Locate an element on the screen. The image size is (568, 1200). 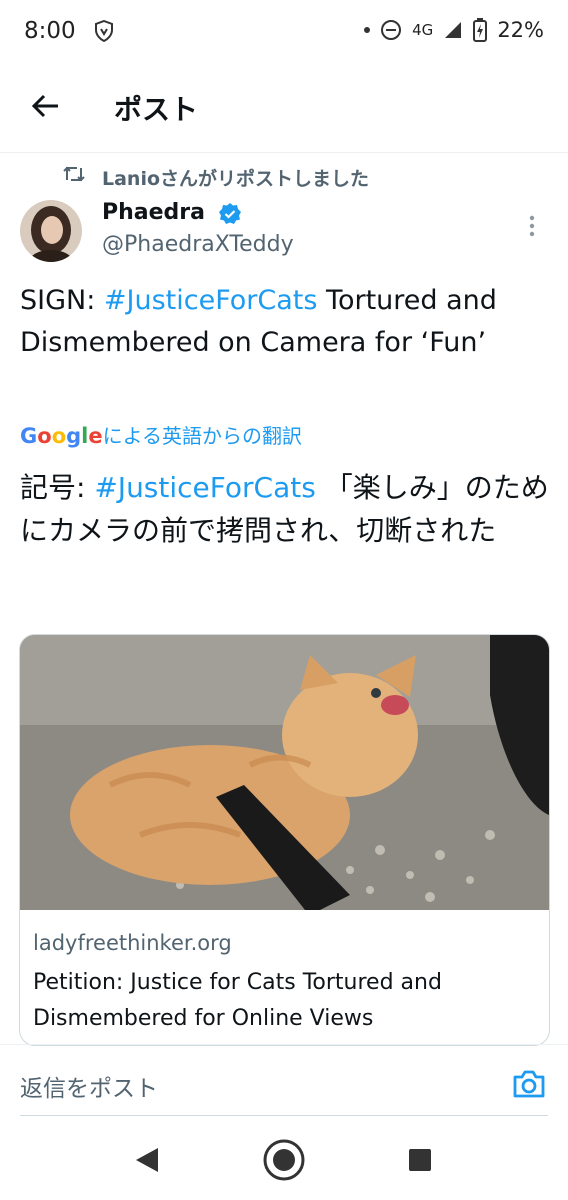
system-nav-bar is located at coordinates (284, 1159).